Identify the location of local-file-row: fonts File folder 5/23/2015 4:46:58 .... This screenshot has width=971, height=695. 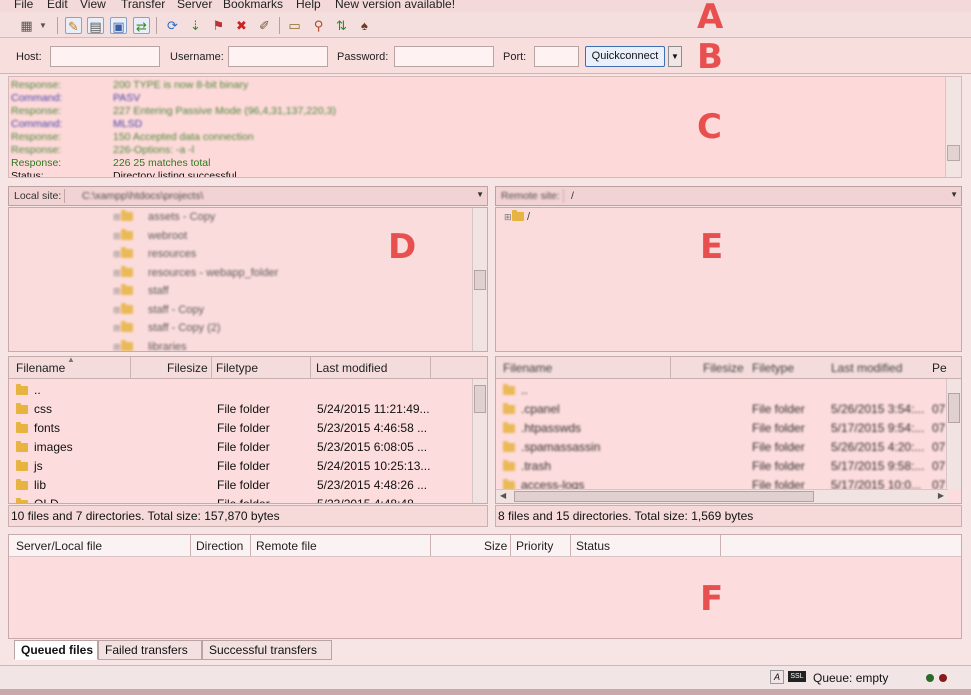
(248, 428).